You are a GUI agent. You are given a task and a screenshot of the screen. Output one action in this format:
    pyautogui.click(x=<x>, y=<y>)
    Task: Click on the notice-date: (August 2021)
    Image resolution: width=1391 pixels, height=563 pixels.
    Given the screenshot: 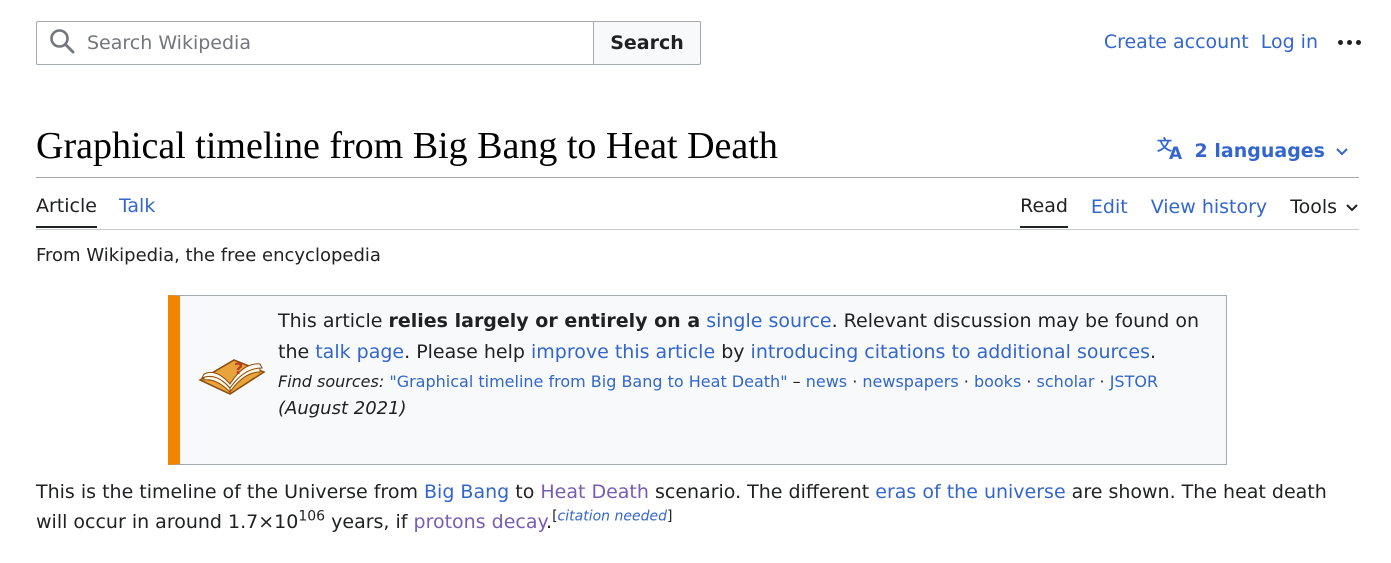 What is the action you would take?
    pyautogui.click(x=342, y=408)
    